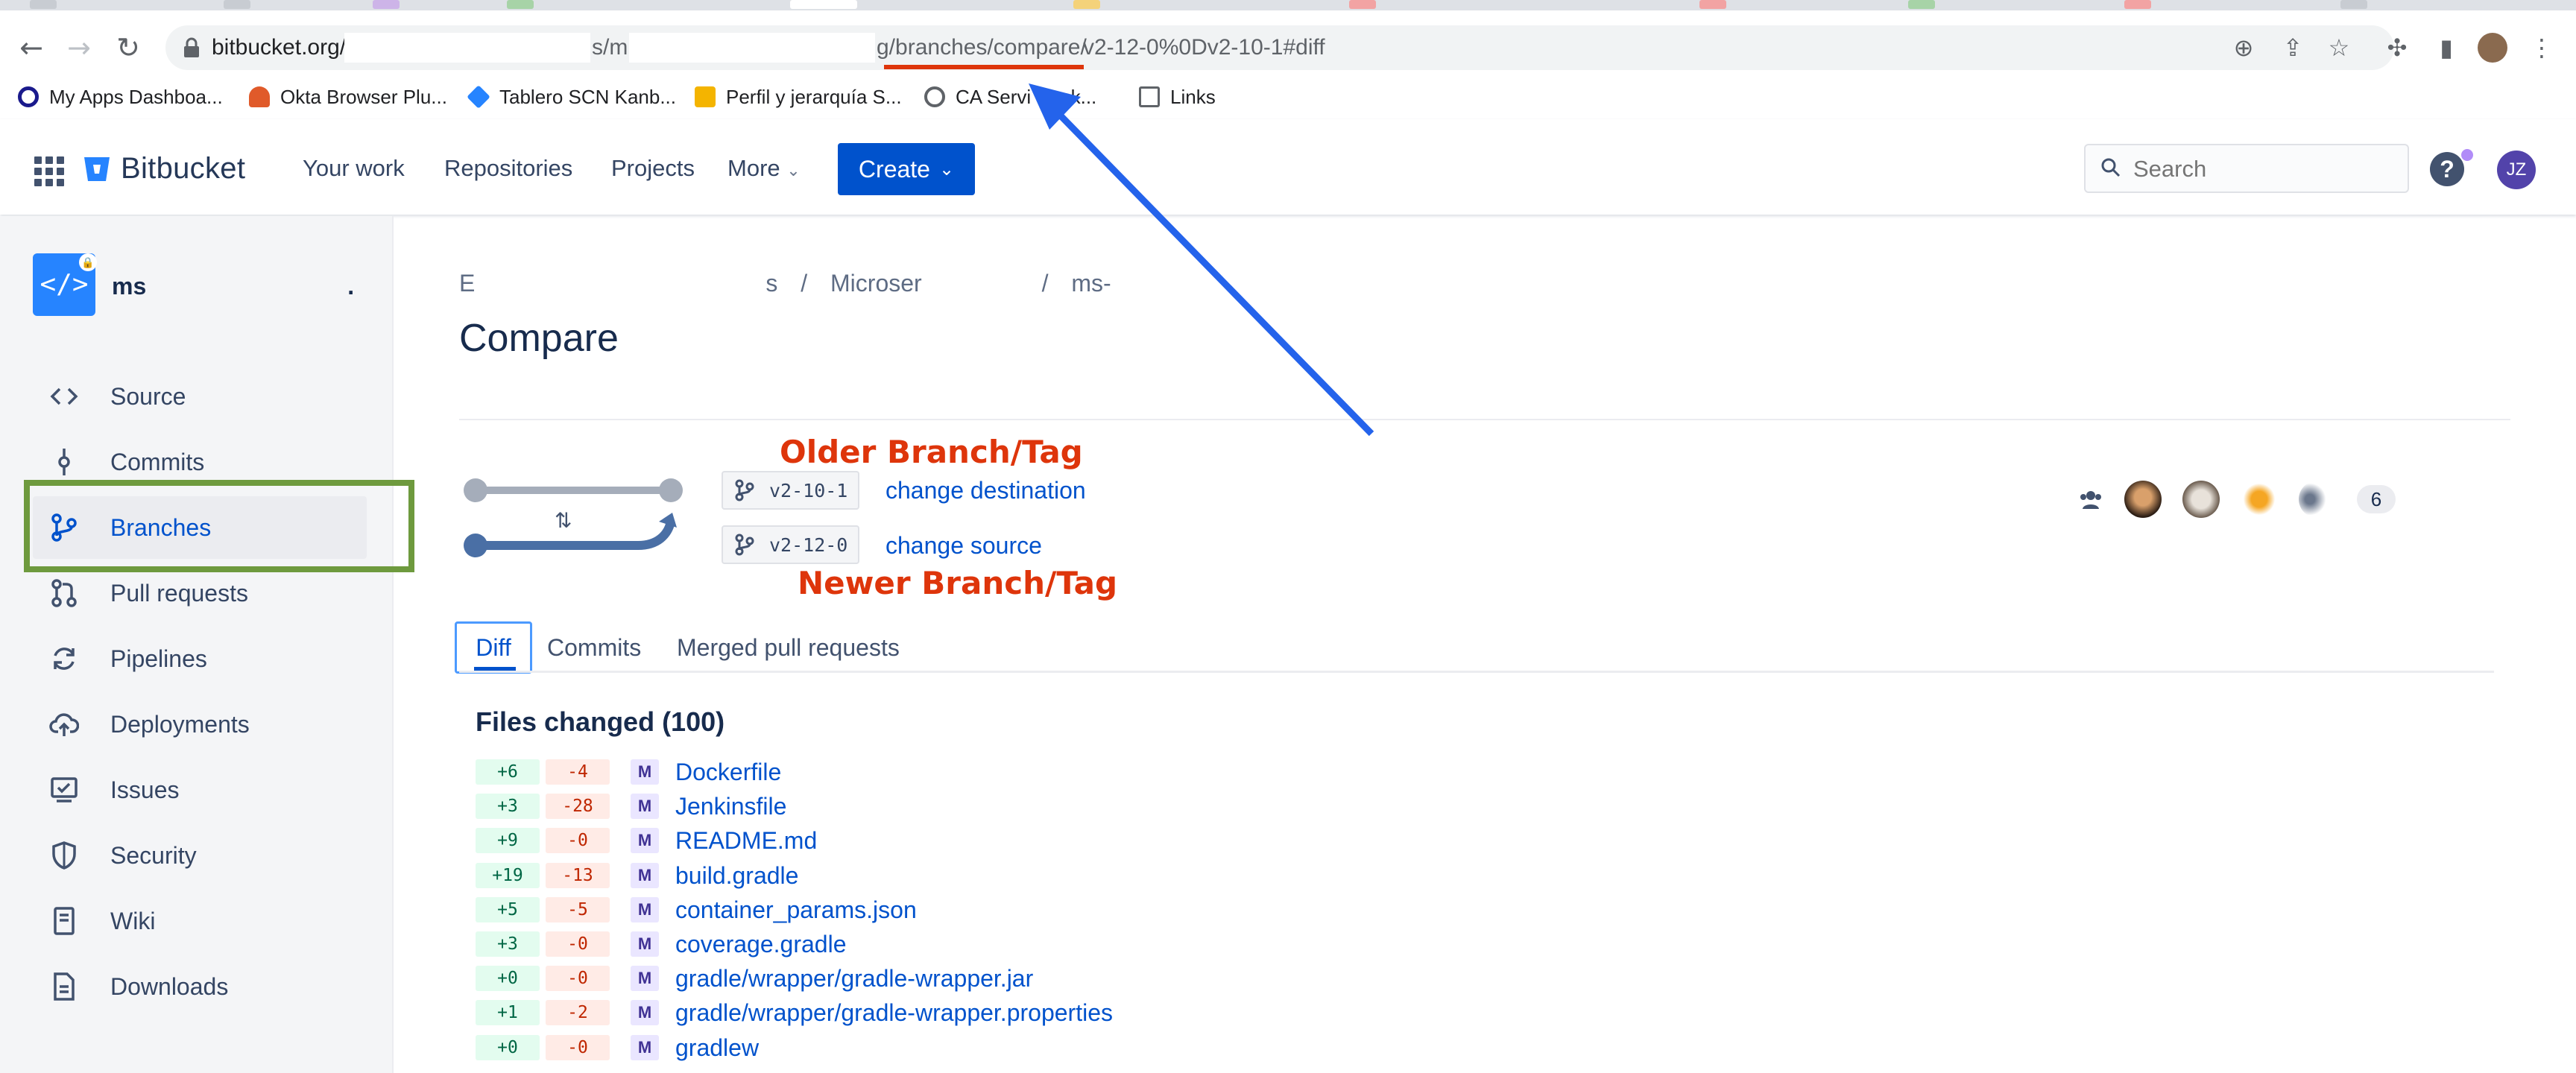 This screenshot has height=1073, width=2576. Describe the element at coordinates (986, 490) in the screenshot. I see `change-destination-link: change destination` at that location.